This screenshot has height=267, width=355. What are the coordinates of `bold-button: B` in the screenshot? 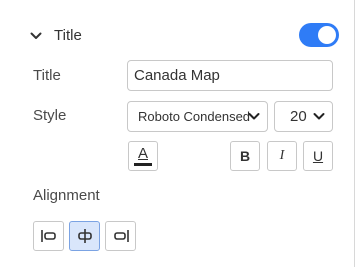 It's located at (245, 156).